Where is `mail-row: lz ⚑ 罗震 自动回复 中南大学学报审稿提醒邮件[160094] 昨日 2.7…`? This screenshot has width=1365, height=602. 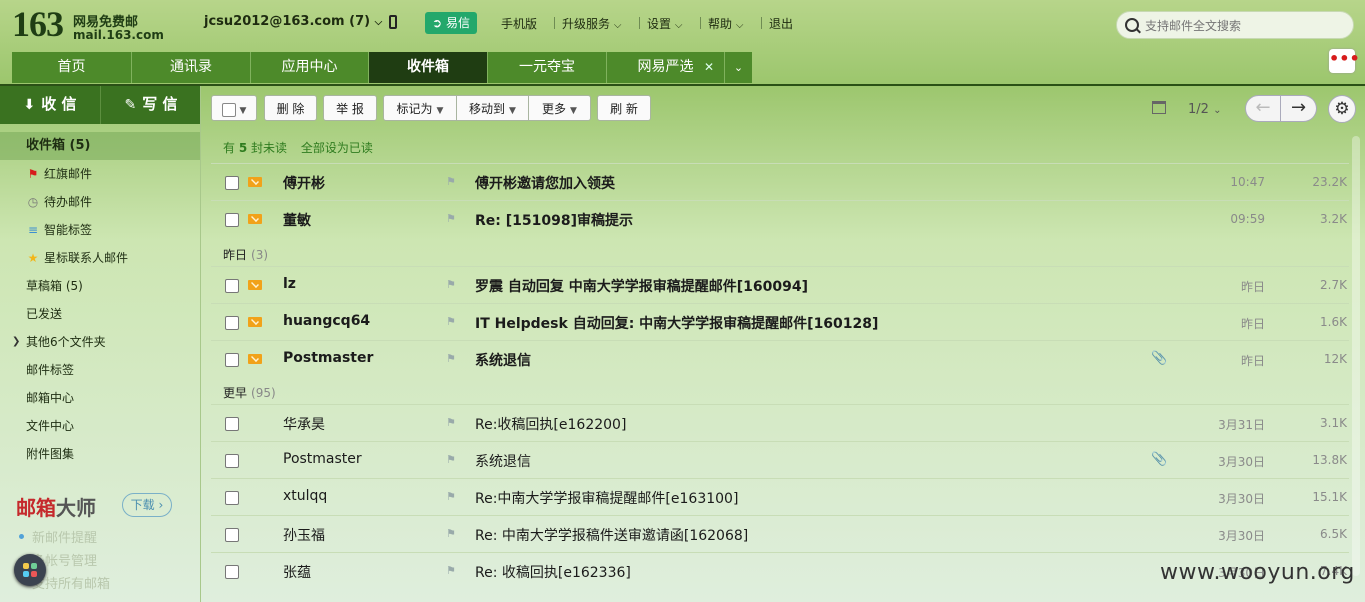 mail-row: lz ⚑ 罗震 自动回复 中南大学学报审稿提醒邮件[160094] 昨日 2.7… is located at coordinates (780, 284).